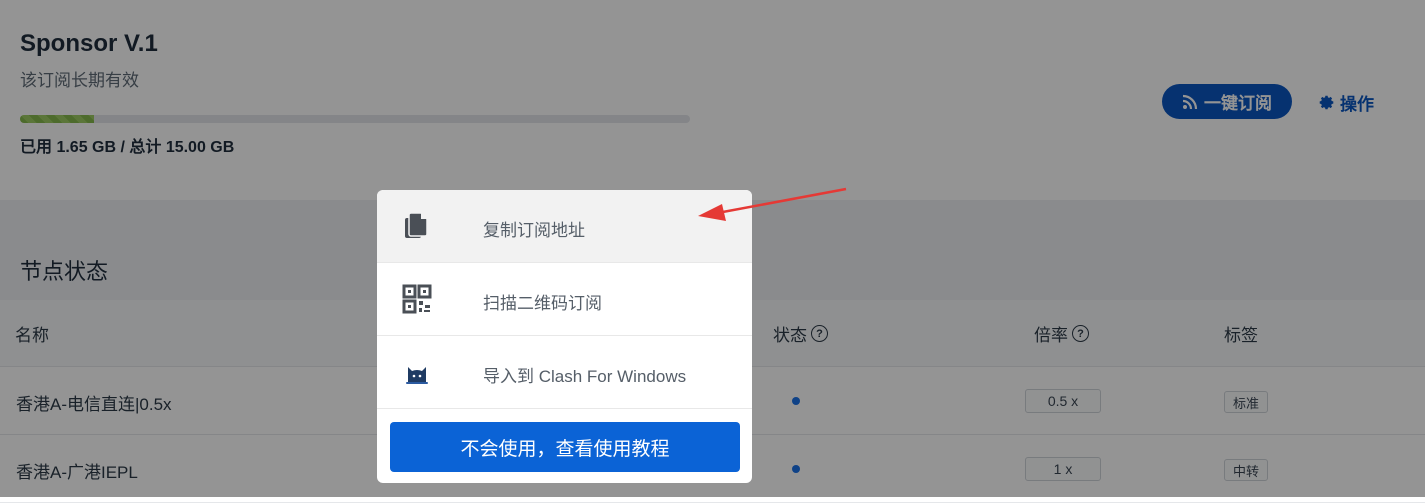 This screenshot has width=1425, height=503. What do you see at coordinates (542, 303) in the screenshot?
I see `menu-item-label: 扫描二维码订阅` at bounding box center [542, 303].